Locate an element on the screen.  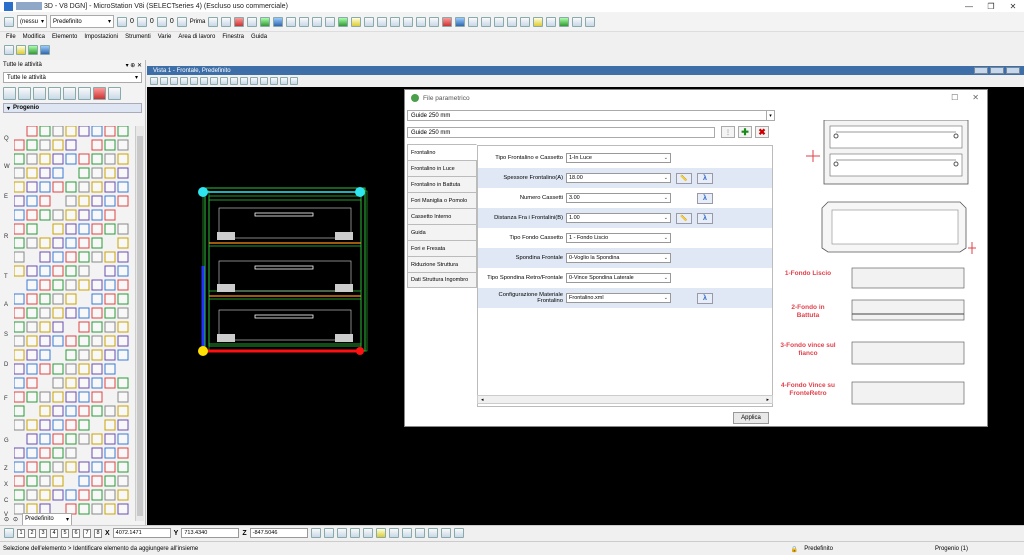
maximize-button: ❐ is located at coordinates (991, 6).